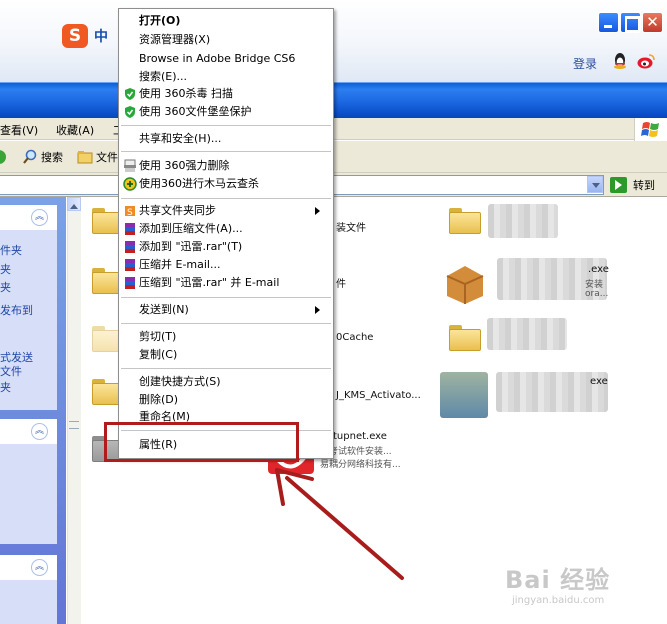 This screenshot has height=624, width=667. What do you see at coordinates (341, 282) in the screenshot?
I see `file-name: 件` at bounding box center [341, 282].